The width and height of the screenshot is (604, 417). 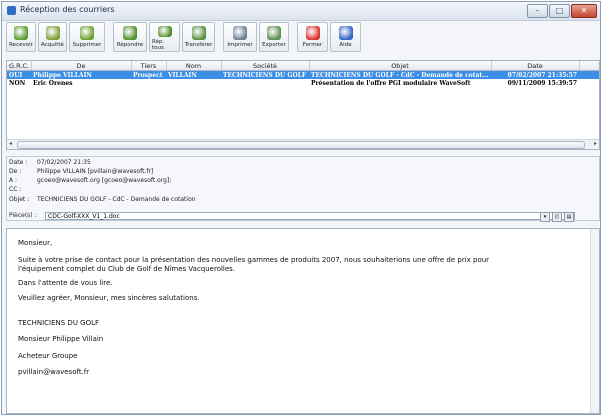 What do you see at coordinates (312, 45) in the screenshot?
I see `toolbar-button-label: Fermer` at bounding box center [312, 45].